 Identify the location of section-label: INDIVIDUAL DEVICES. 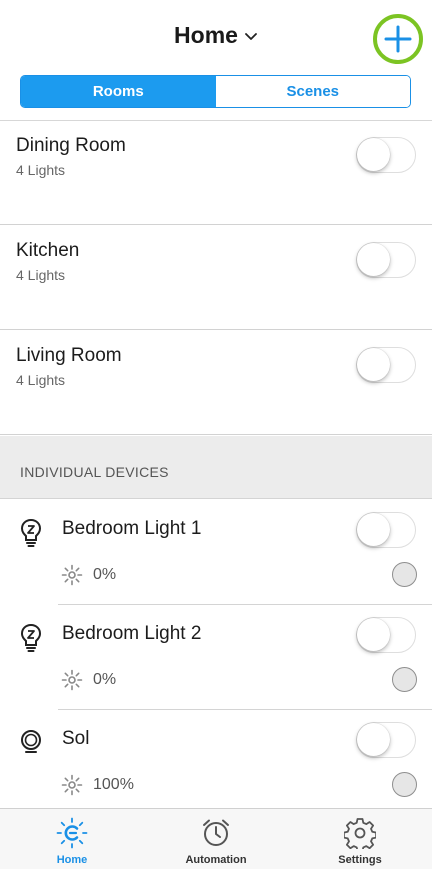
(94, 472).